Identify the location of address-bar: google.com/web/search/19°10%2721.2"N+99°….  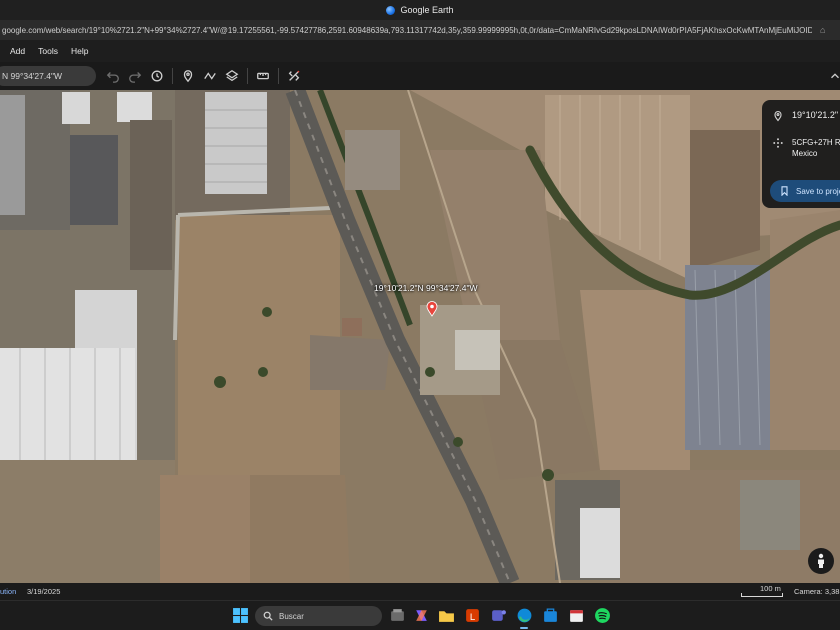
(420, 30).